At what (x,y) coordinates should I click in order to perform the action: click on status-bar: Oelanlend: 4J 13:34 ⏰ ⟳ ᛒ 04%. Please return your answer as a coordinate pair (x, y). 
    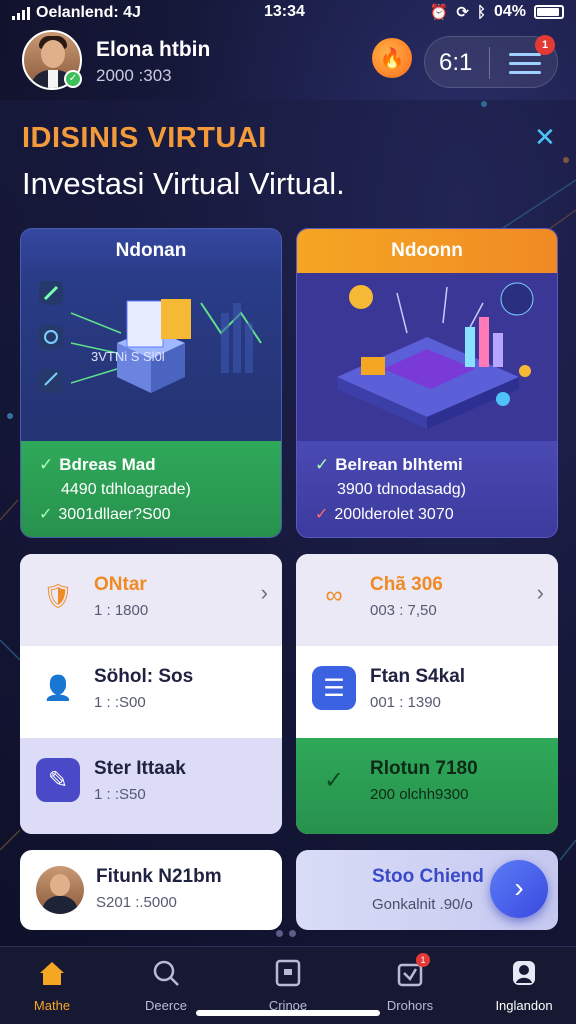
    Looking at the image, I should click on (288, 13).